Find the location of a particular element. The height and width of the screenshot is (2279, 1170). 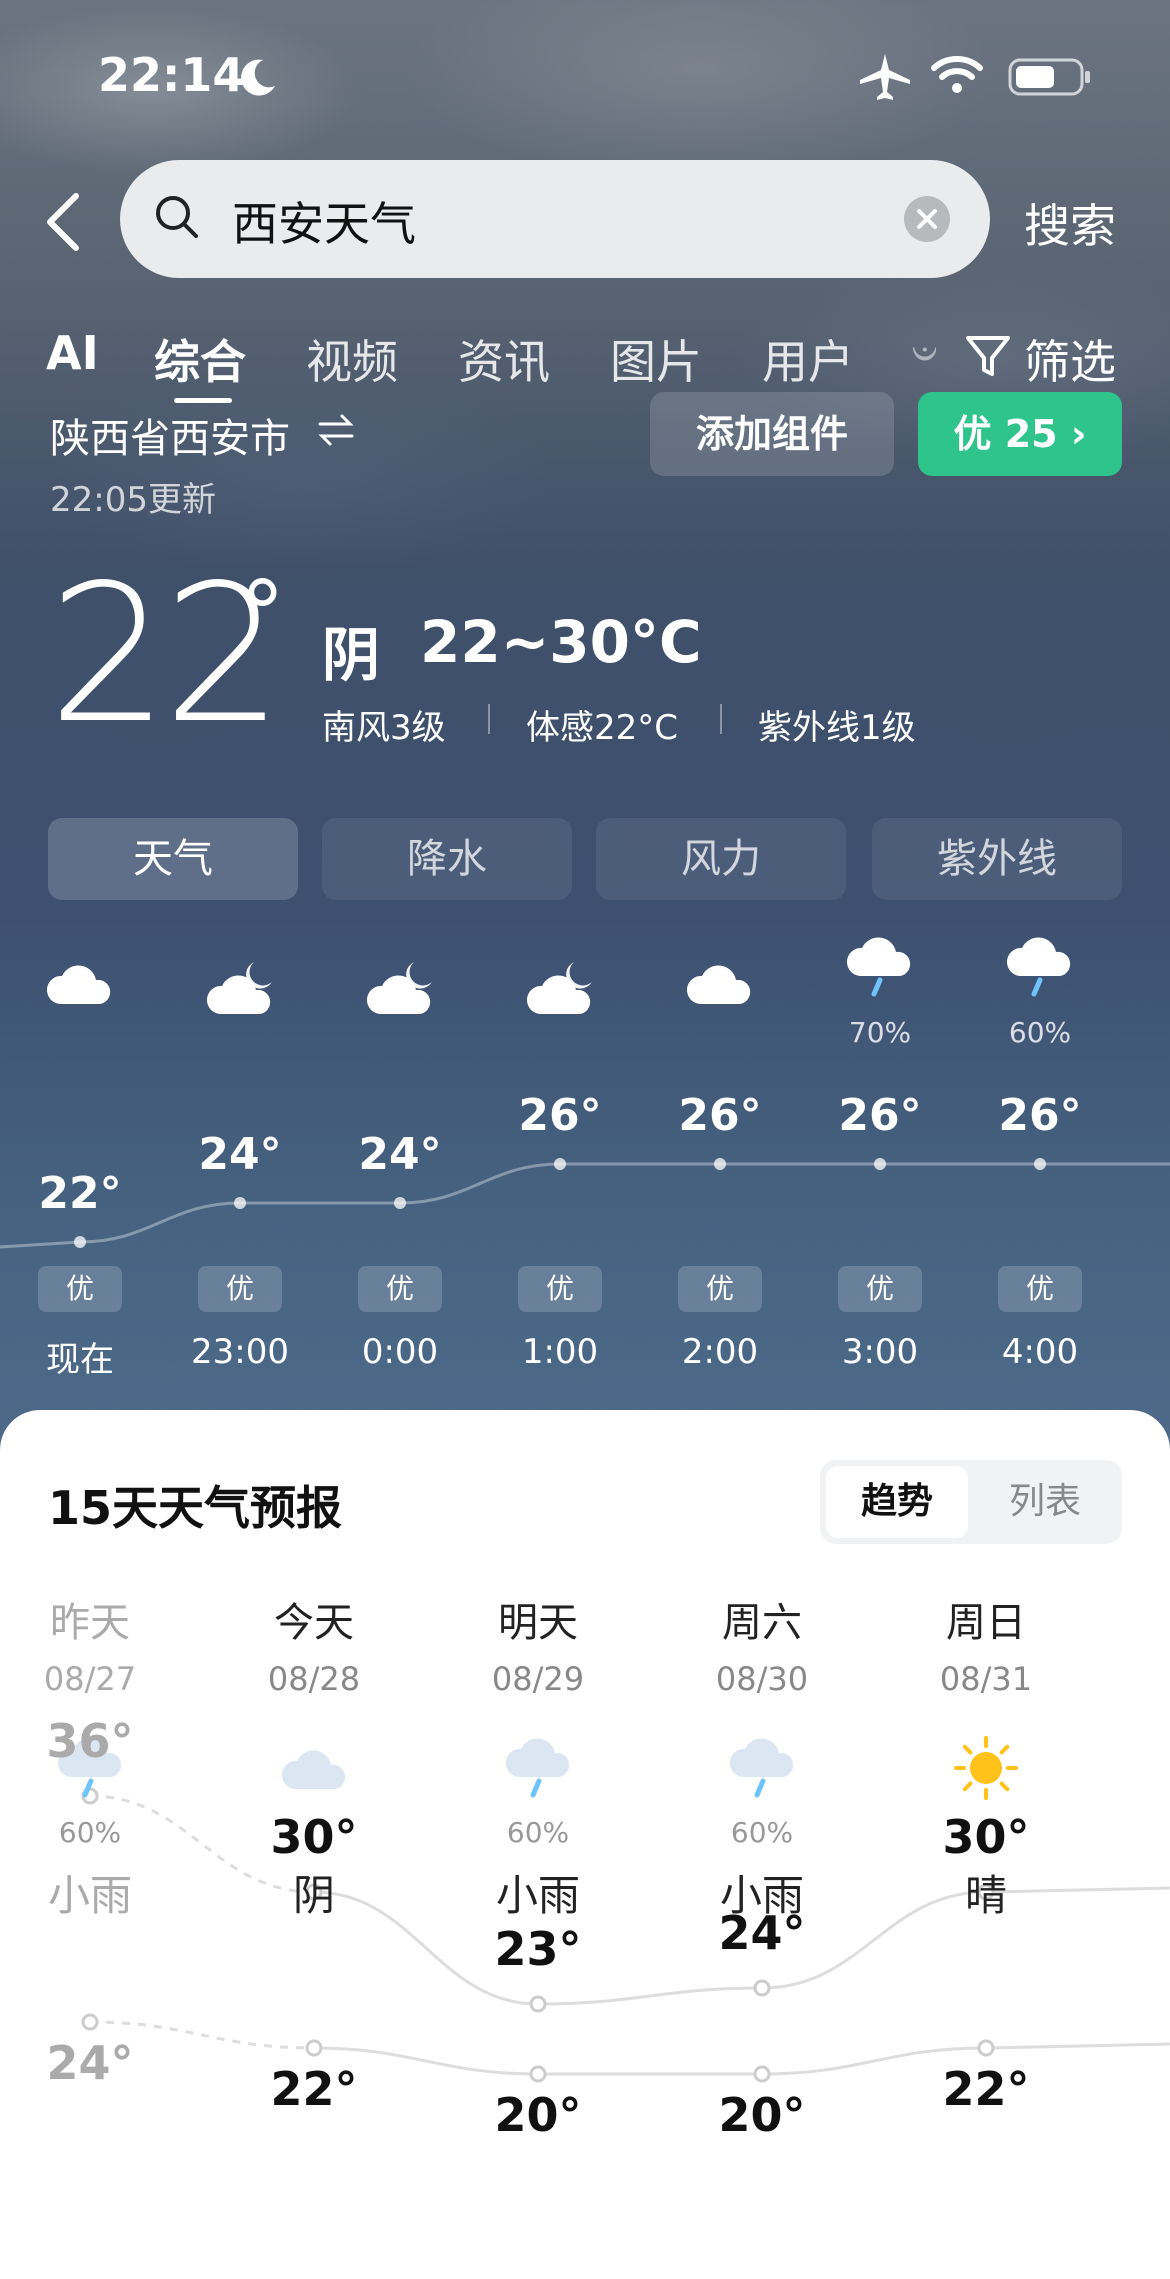

day-condition: 阴 is located at coordinates (313, 1895).